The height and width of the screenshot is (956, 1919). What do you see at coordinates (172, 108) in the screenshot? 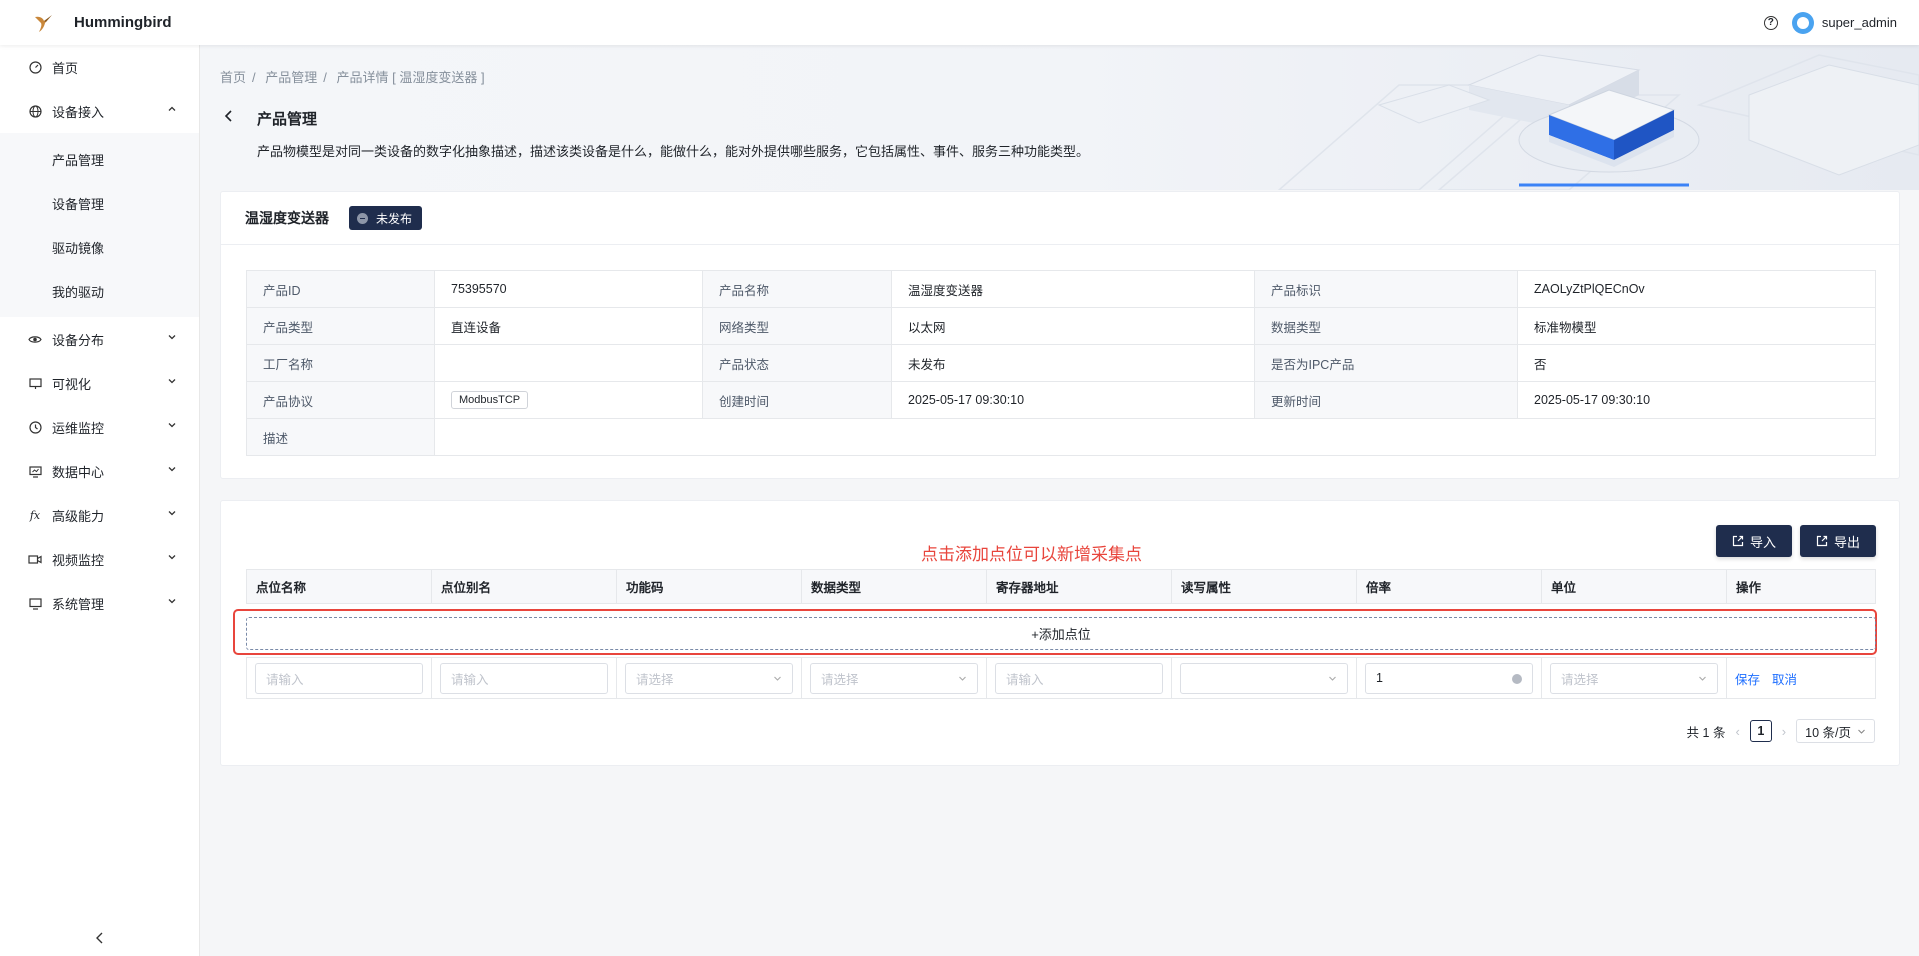
I see `chevron-up-icon` at bounding box center [172, 108].